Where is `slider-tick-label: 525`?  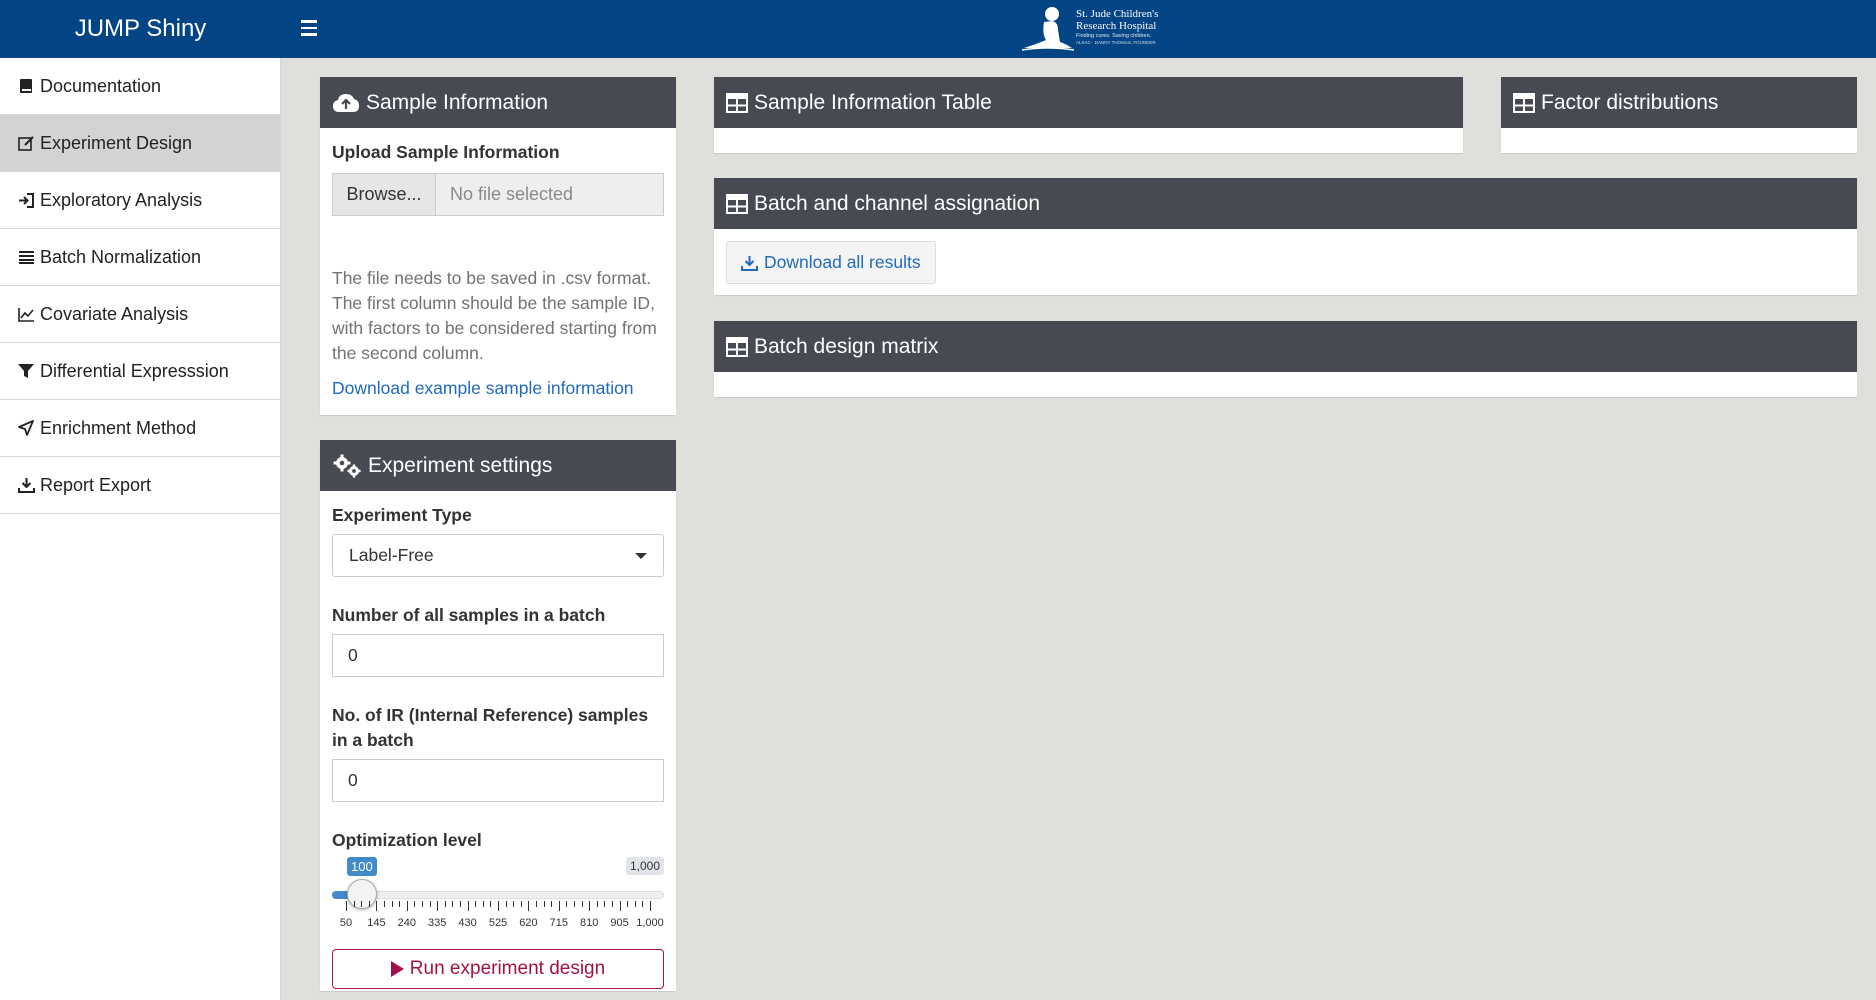 slider-tick-label: 525 is located at coordinates (498, 923).